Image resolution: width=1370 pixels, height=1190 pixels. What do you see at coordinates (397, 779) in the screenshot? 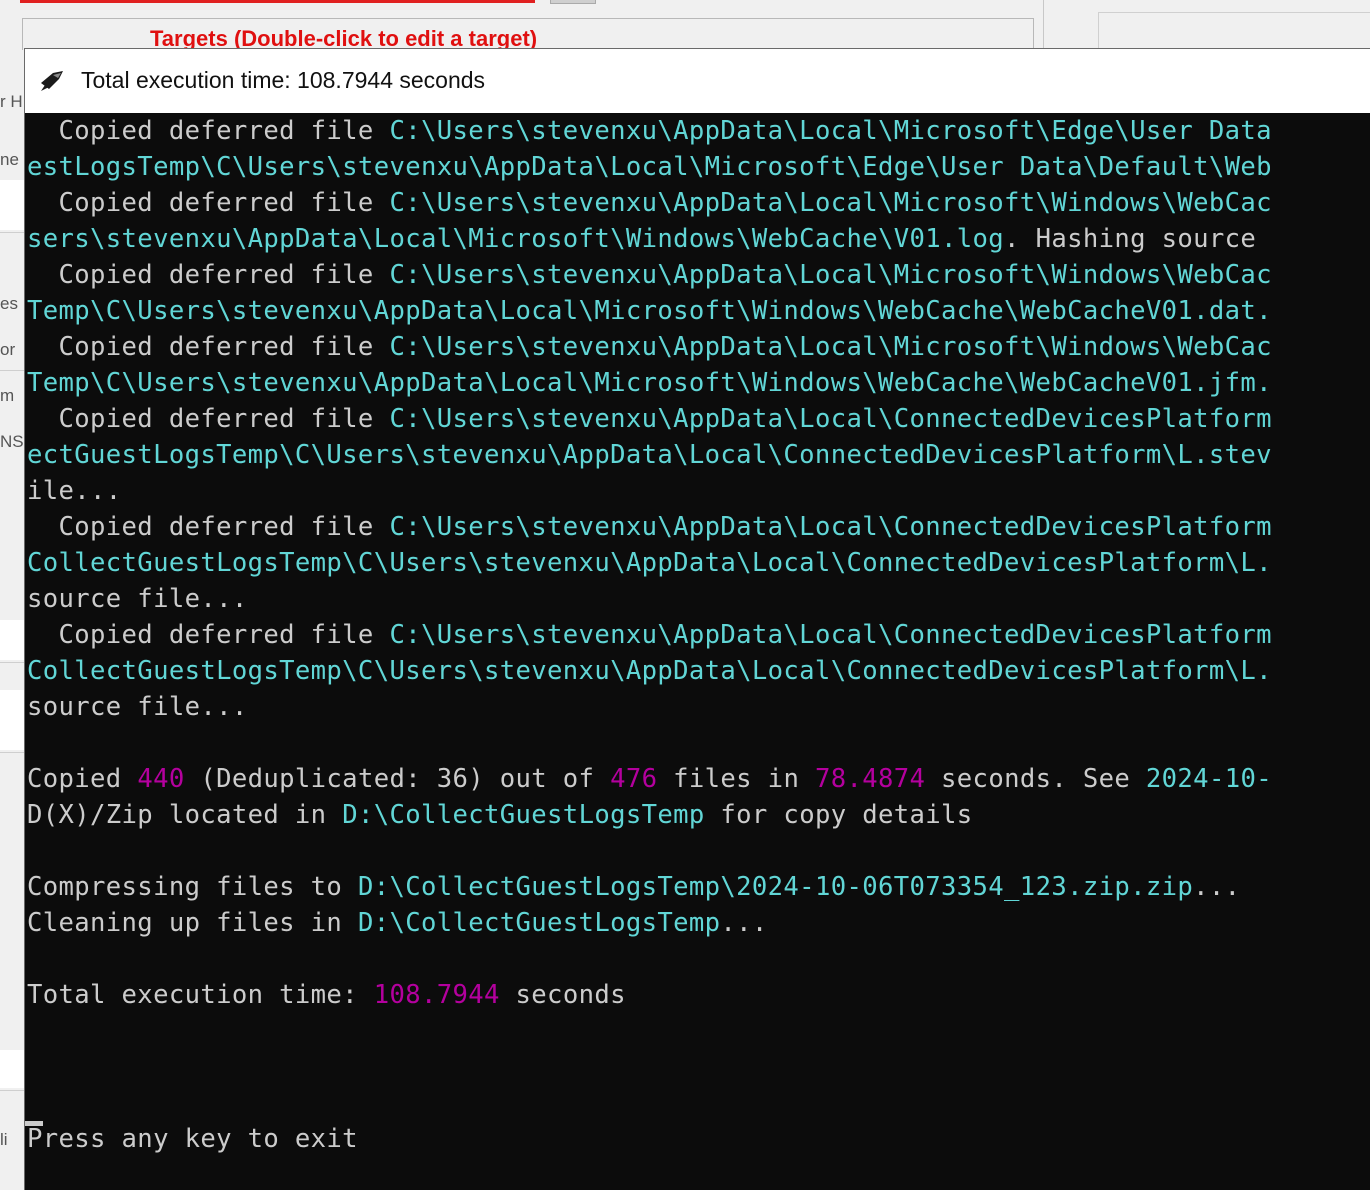
I see `console-text: (Deduplicated: 36) out of` at bounding box center [397, 779].